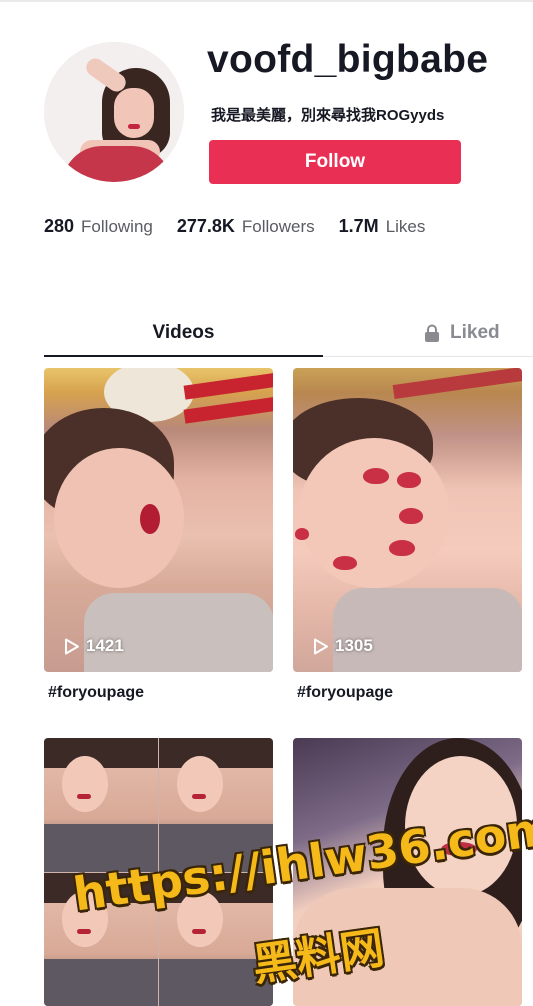 The image size is (533, 1006). Describe the element at coordinates (382, 226) in the screenshot. I see `stat-likes: 1.7M Likes` at that location.